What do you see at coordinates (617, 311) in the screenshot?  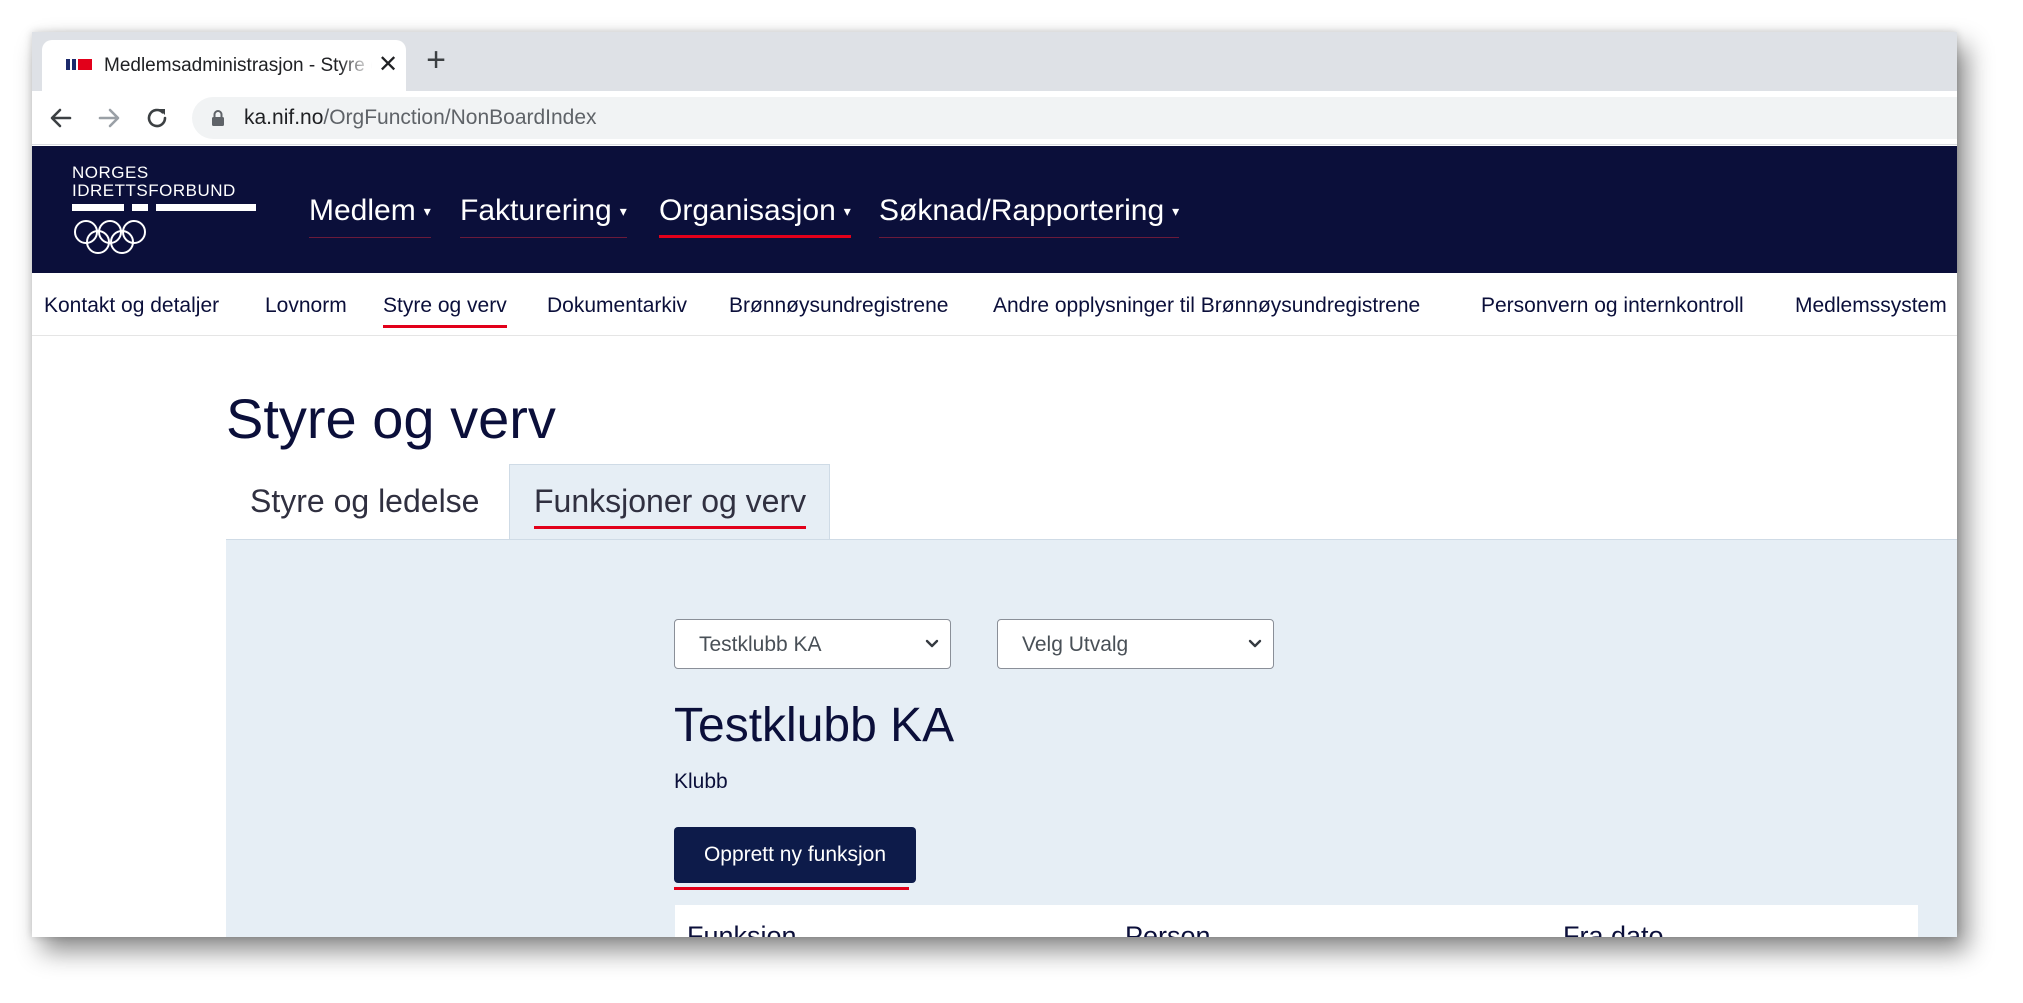 I see `sub-nav-dokumentarkiv: Dokumentarkiv` at bounding box center [617, 311].